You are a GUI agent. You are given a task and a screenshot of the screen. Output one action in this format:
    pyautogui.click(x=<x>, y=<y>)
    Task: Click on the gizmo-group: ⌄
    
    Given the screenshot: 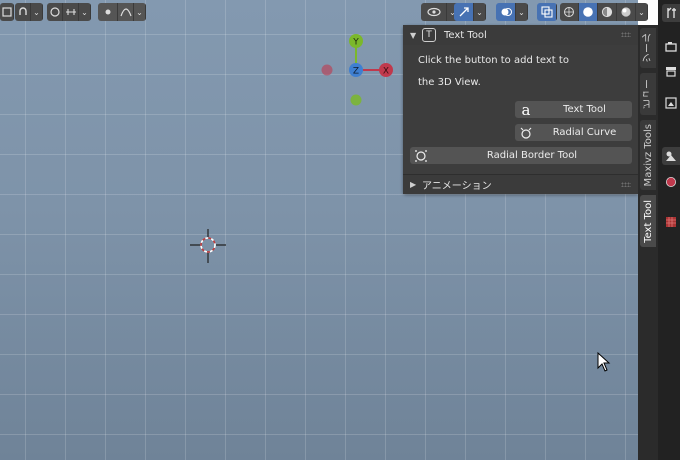 What is the action you would take?
    pyautogui.click(x=470, y=12)
    